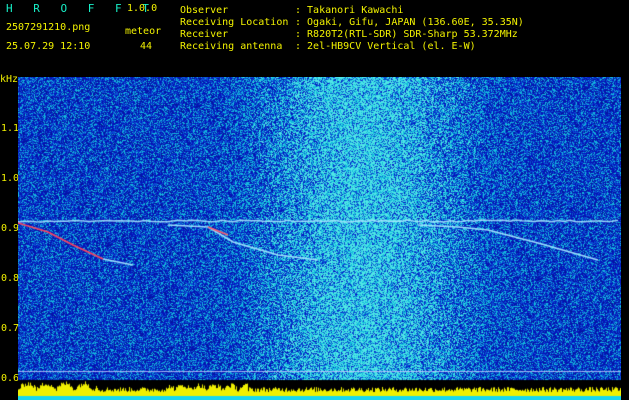  Describe the element at coordinates (406, 34) in the screenshot. I see `info-receiver-value: : R820T2(RTL-SDR) SDR-Sharp 53.372MHz` at that location.